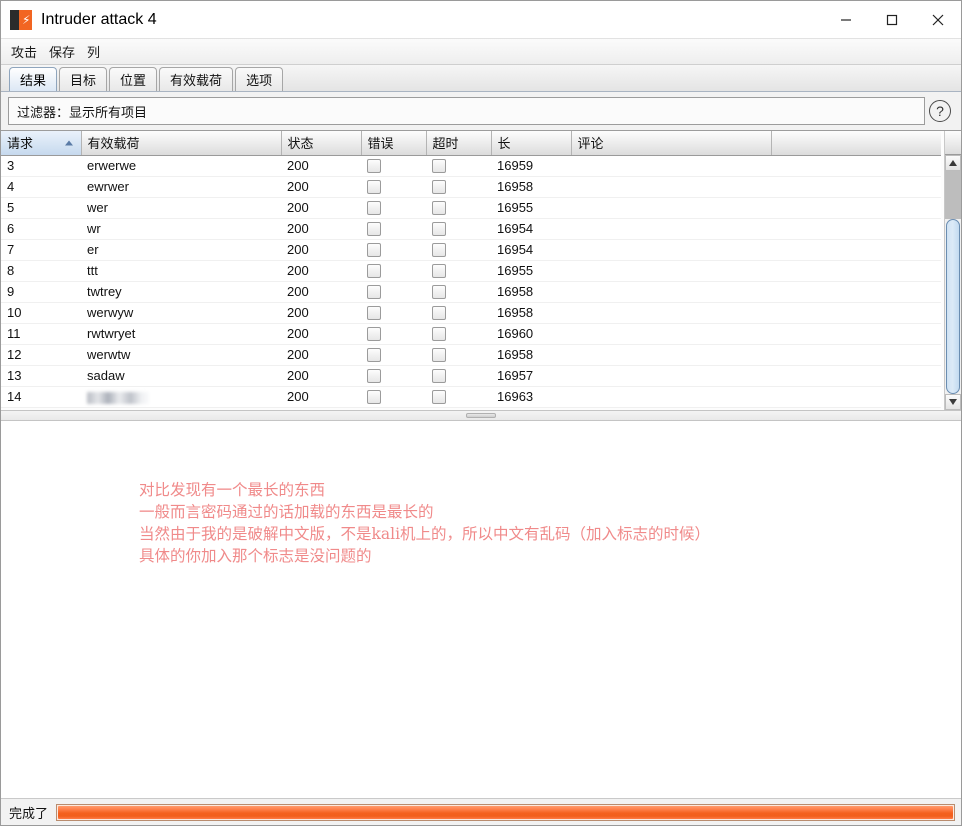 This screenshot has width=962, height=826. I want to click on column-header-timeout: 超时, so click(459, 143).